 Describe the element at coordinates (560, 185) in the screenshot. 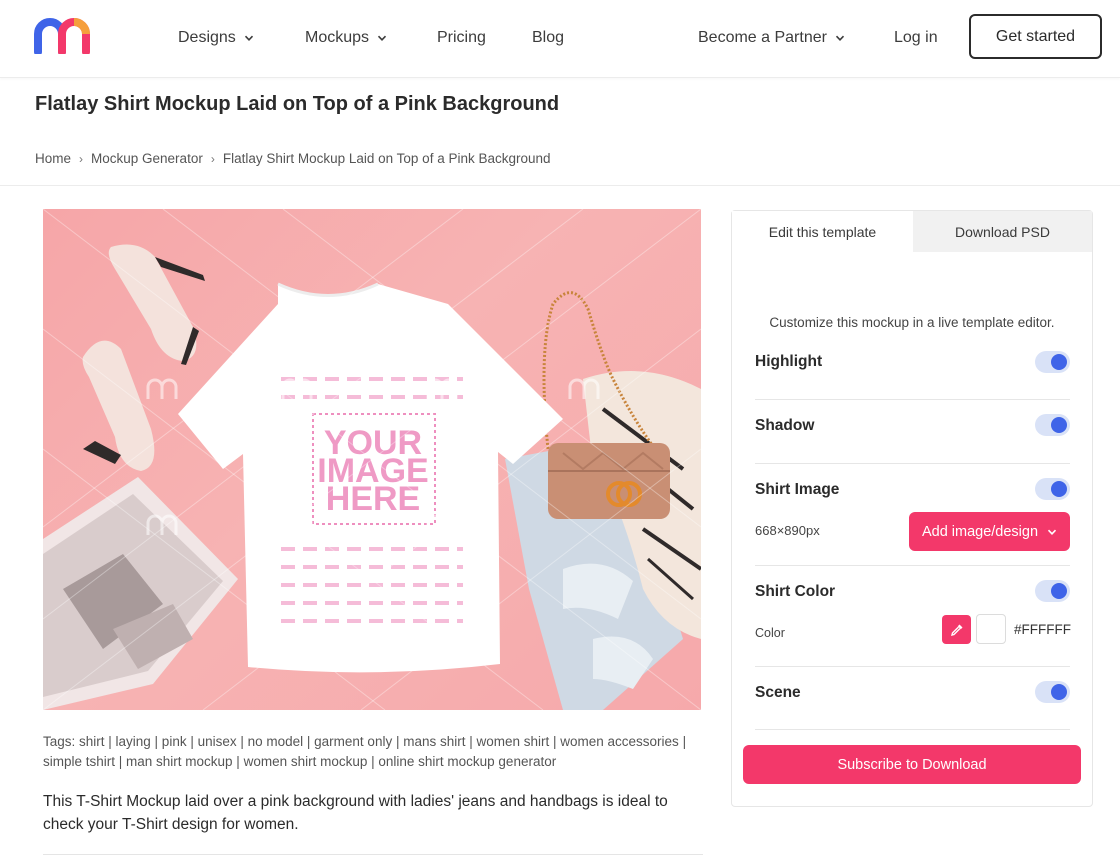

I see `section-divider` at that location.